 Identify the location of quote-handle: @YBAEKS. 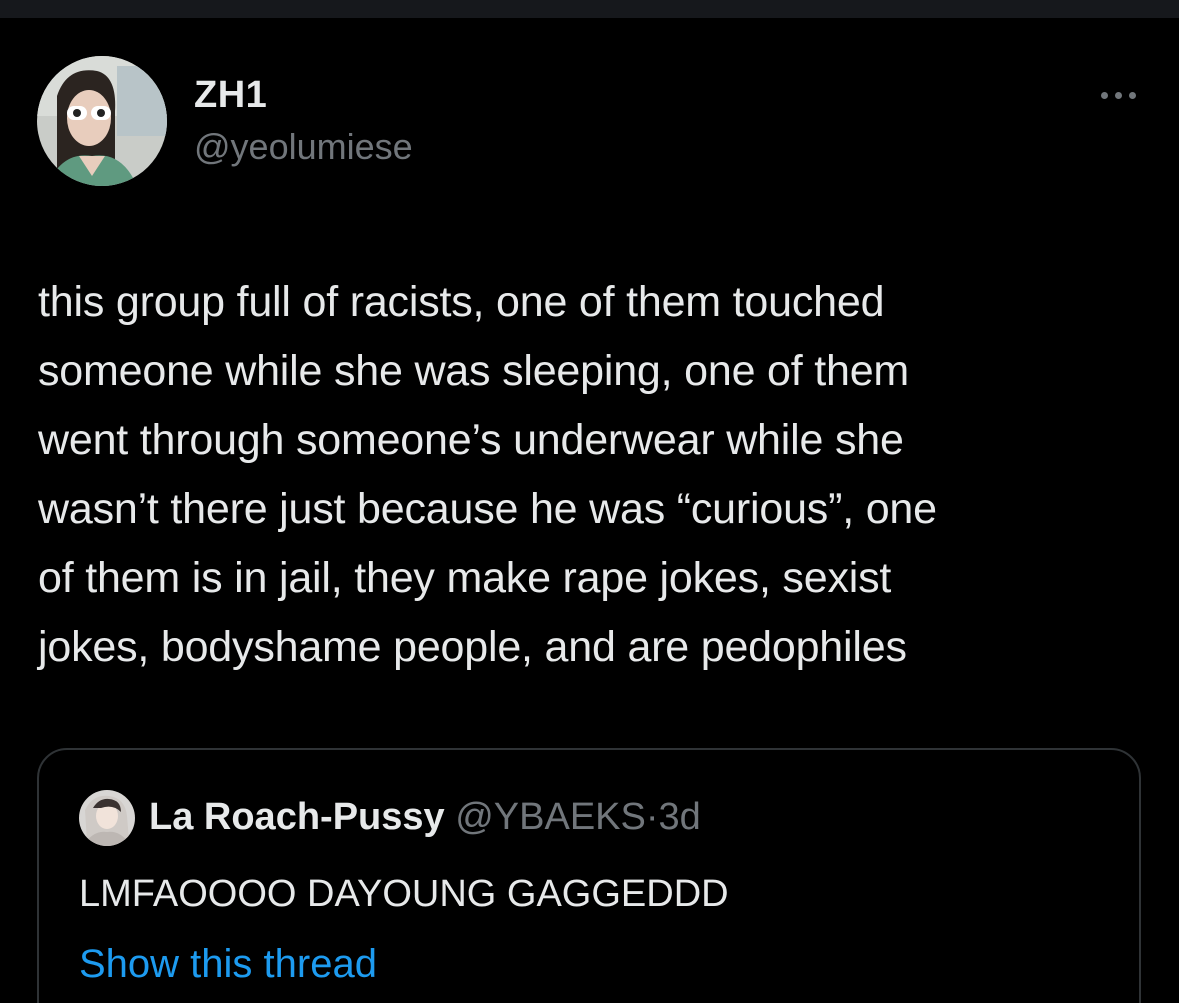
(550, 817).